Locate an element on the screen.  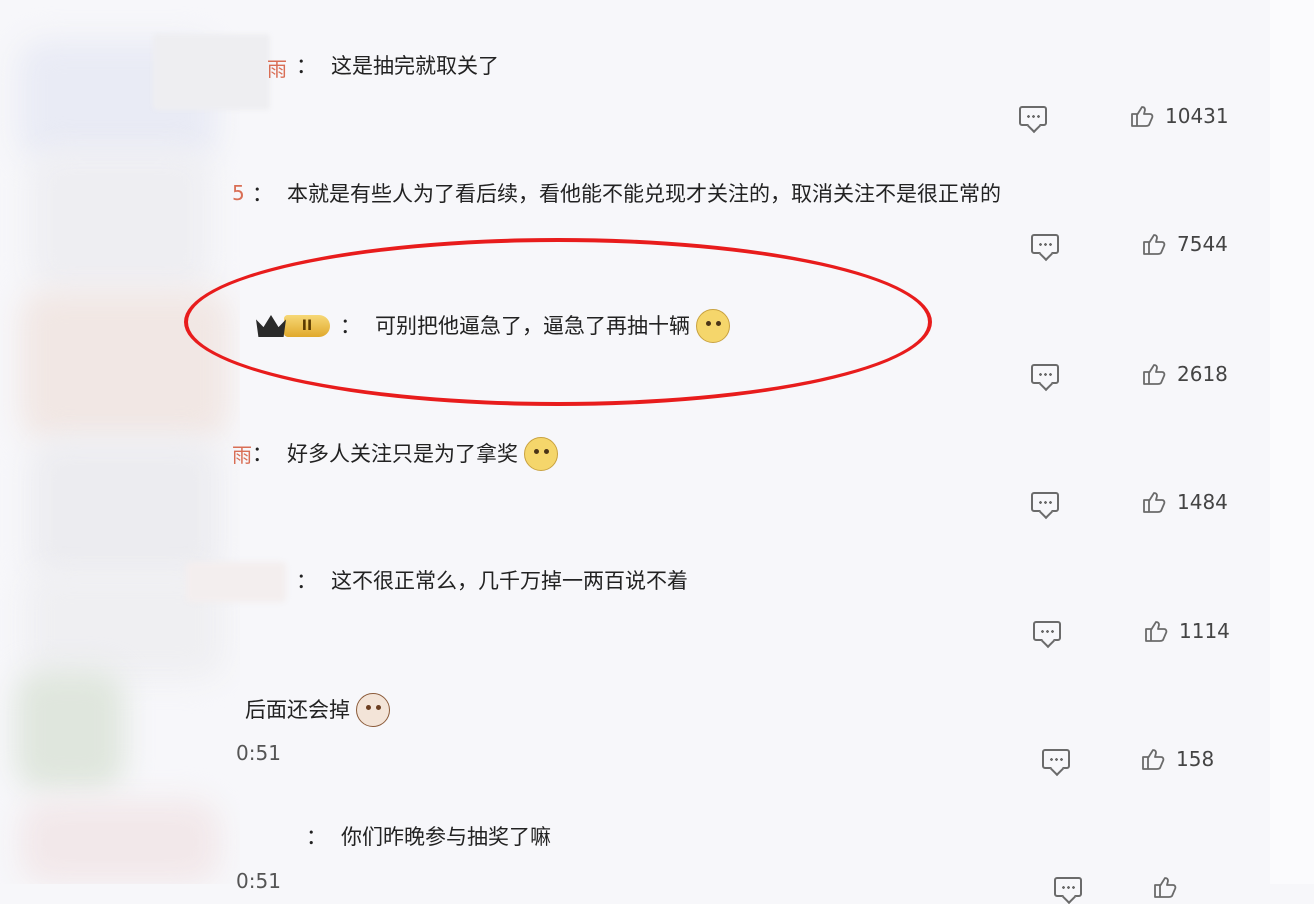
red-highlight-circle is located at coordinates (558, 322).